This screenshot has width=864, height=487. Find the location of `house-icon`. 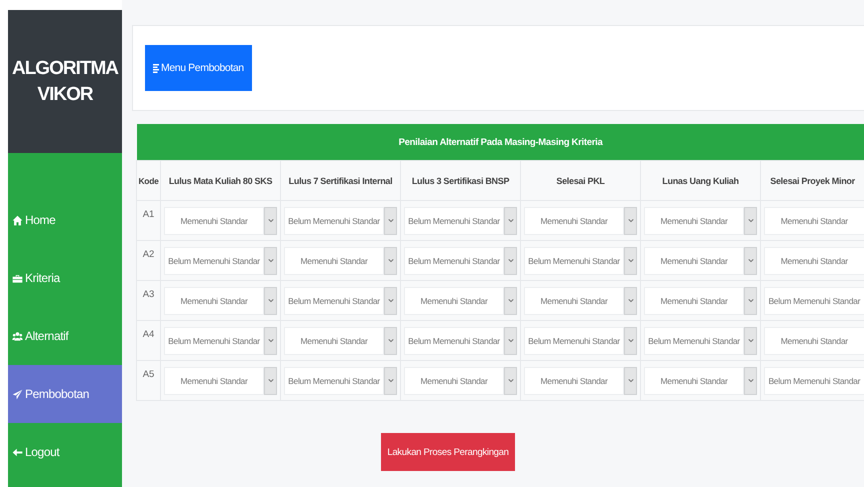

house-icon is located at coordinates (17, 220).